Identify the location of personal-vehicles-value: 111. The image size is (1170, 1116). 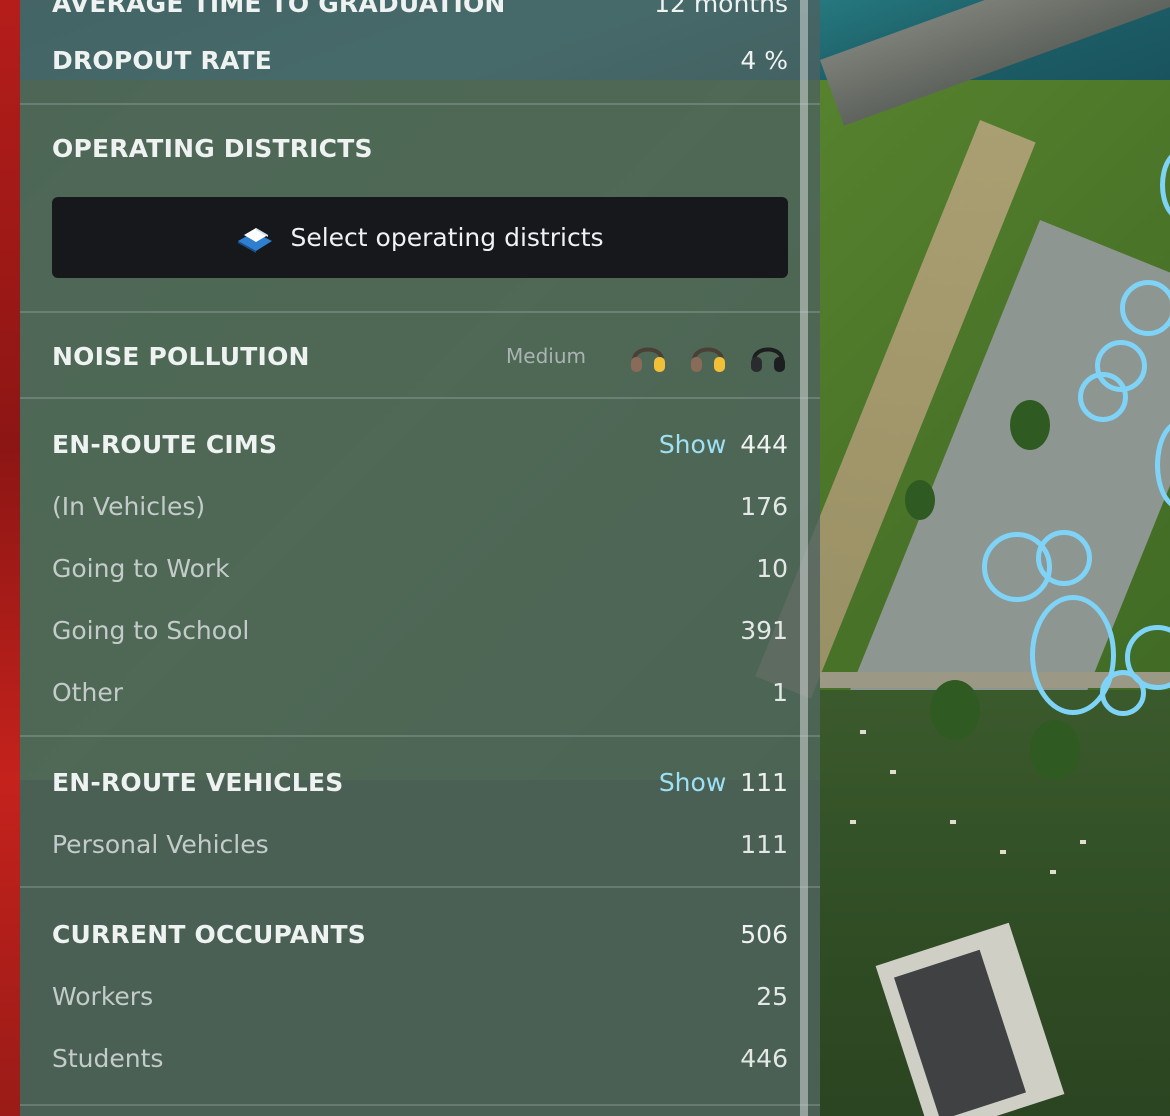
(764, 844).